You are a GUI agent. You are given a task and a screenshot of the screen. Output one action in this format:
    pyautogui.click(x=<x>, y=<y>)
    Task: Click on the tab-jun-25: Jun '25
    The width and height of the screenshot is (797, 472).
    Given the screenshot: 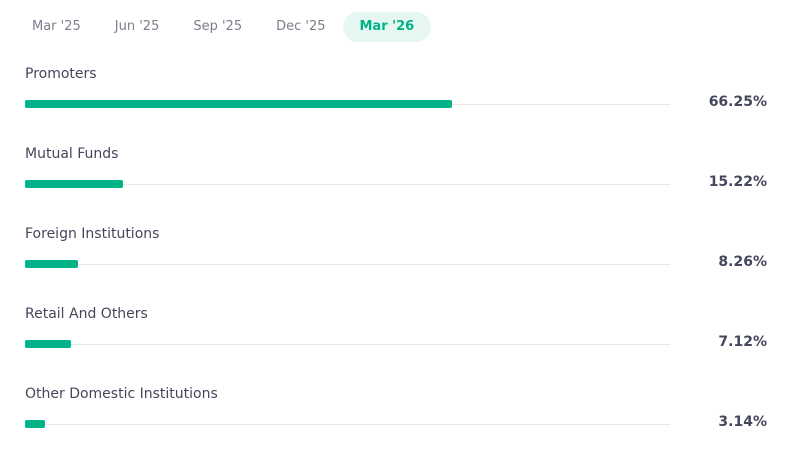 What is the action you would take?
    pyautogui.click(x=137, y=27)
    